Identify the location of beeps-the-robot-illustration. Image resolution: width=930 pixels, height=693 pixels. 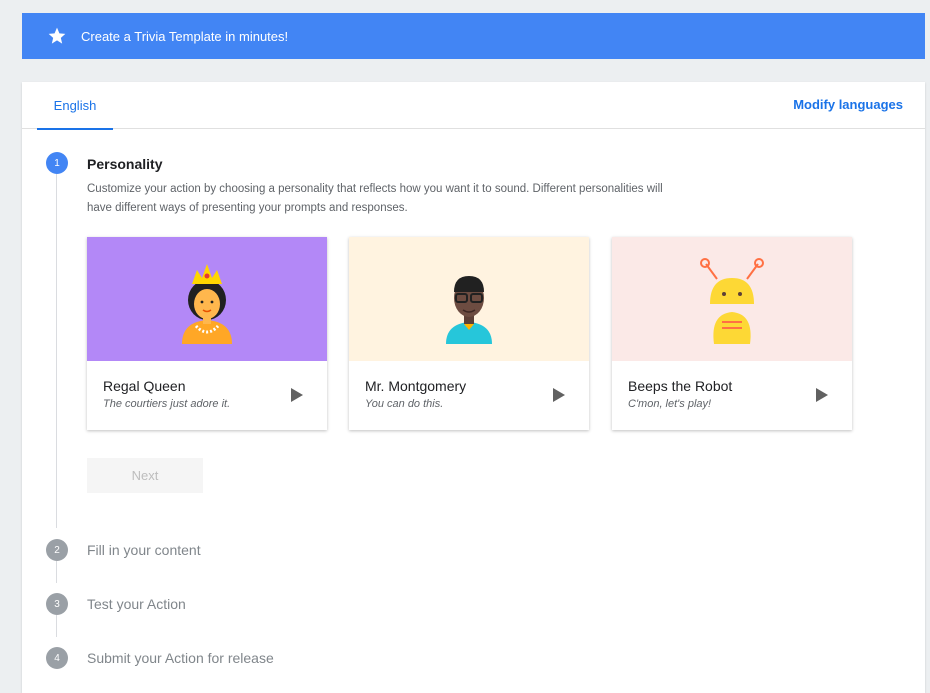
(732, 299).